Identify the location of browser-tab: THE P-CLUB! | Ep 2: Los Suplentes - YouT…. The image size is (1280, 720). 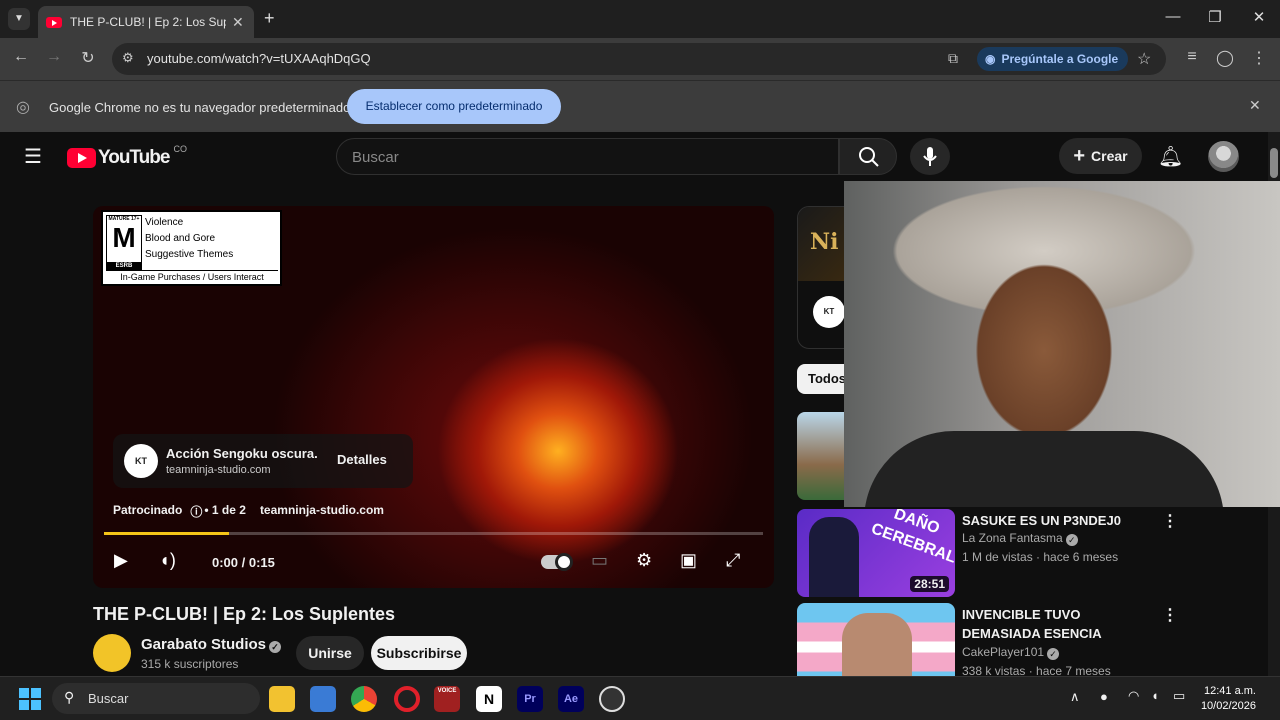
(146, 22).